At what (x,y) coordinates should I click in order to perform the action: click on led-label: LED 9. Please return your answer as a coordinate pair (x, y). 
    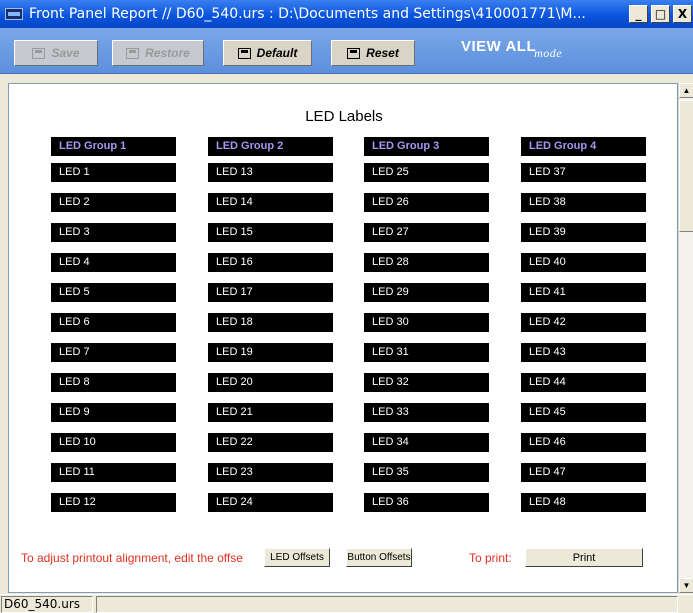
    Looking at the image, I should click on (113, 412).